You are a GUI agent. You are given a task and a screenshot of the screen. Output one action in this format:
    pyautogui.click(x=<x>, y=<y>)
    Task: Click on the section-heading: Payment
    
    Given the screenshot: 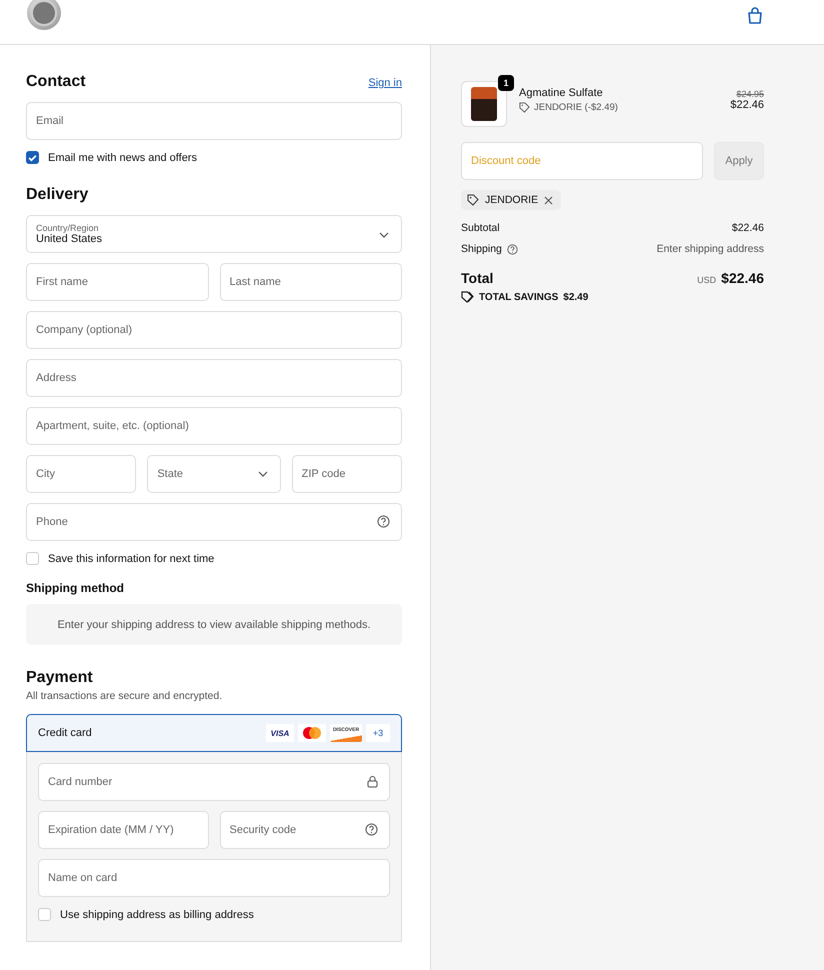 What is the action you would take?
    pyautogui.click(x=60, y=678)
    